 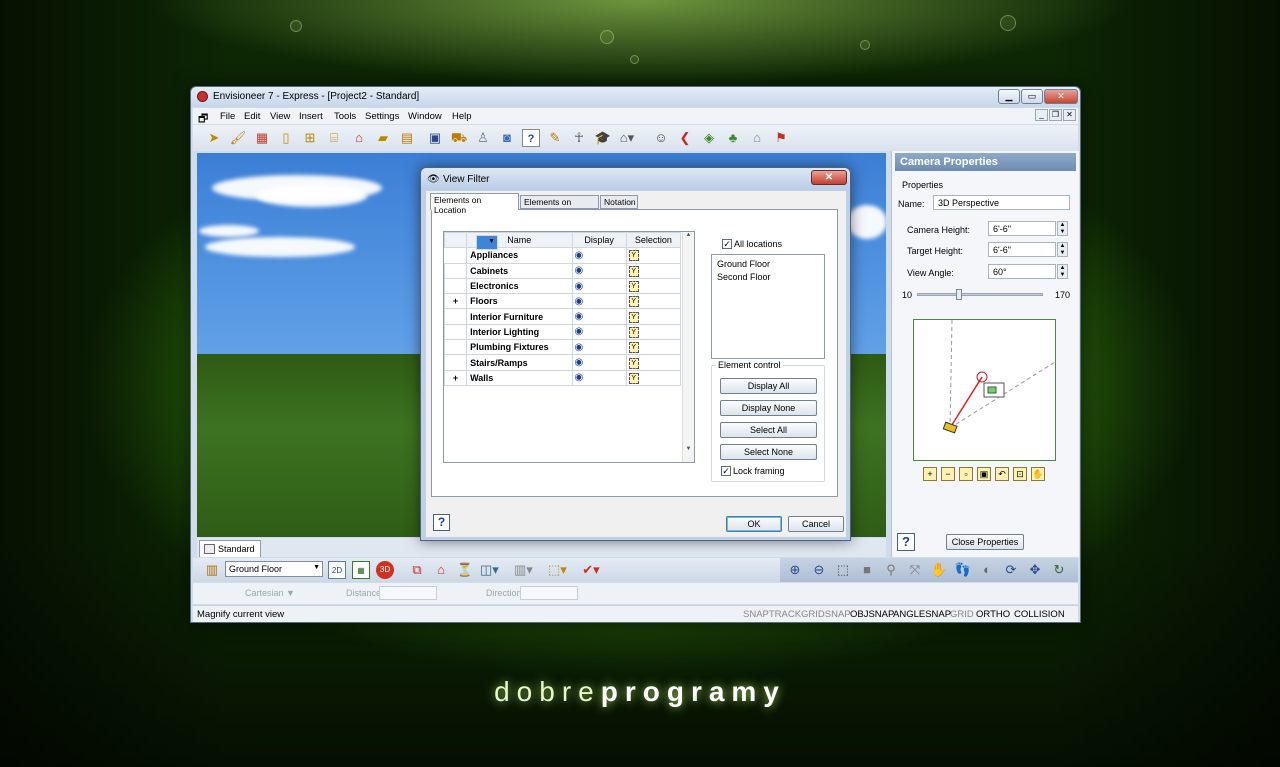 What do you see at coordinates (1069, 115) in the screenshot?
I see `mdi-close-button: ✕` at bounding box center [1069, 115].